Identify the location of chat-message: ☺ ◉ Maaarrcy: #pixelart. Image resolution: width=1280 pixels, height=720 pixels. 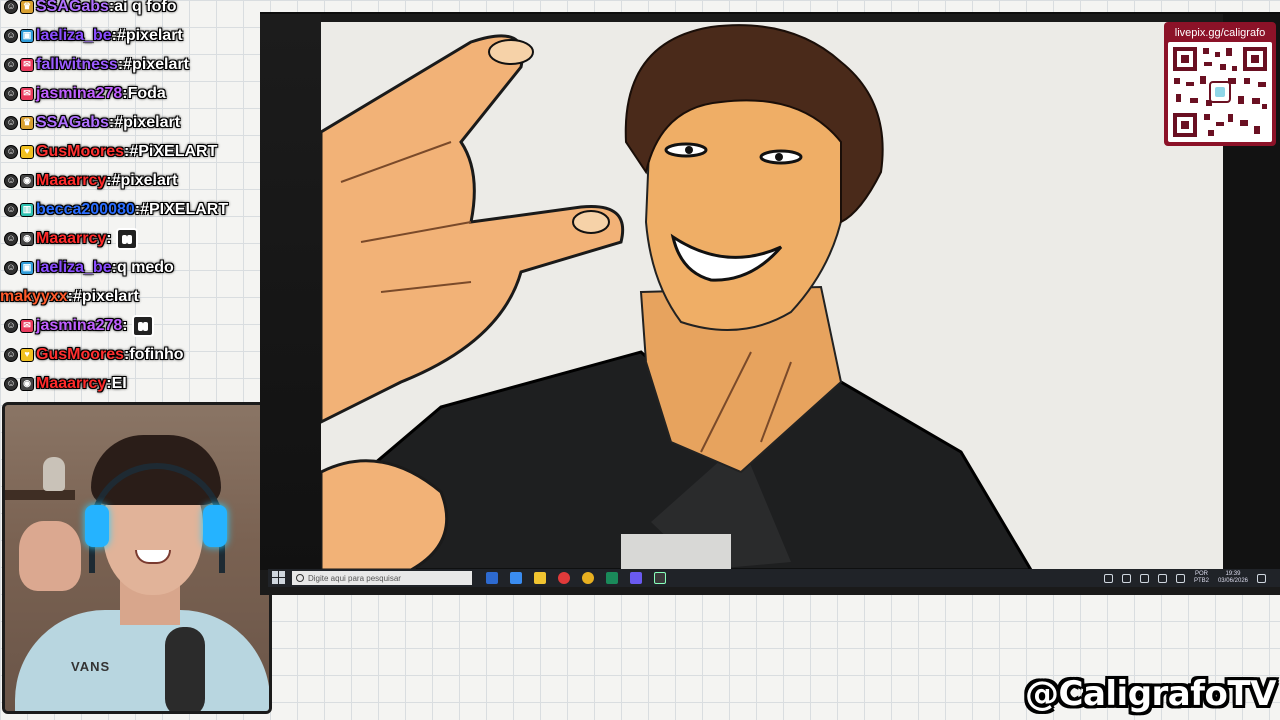
(131, 180).